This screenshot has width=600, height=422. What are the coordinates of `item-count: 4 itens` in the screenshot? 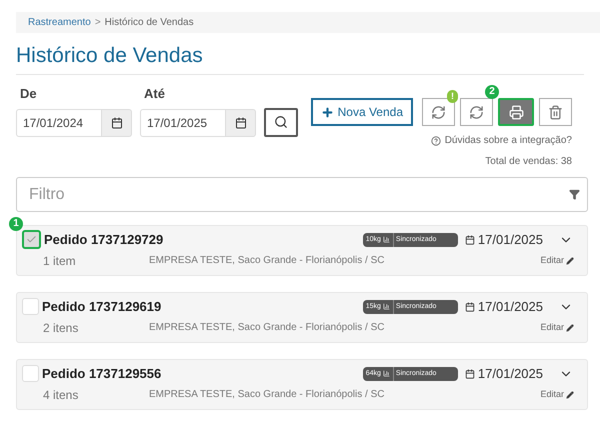 It's located at (61, 395).